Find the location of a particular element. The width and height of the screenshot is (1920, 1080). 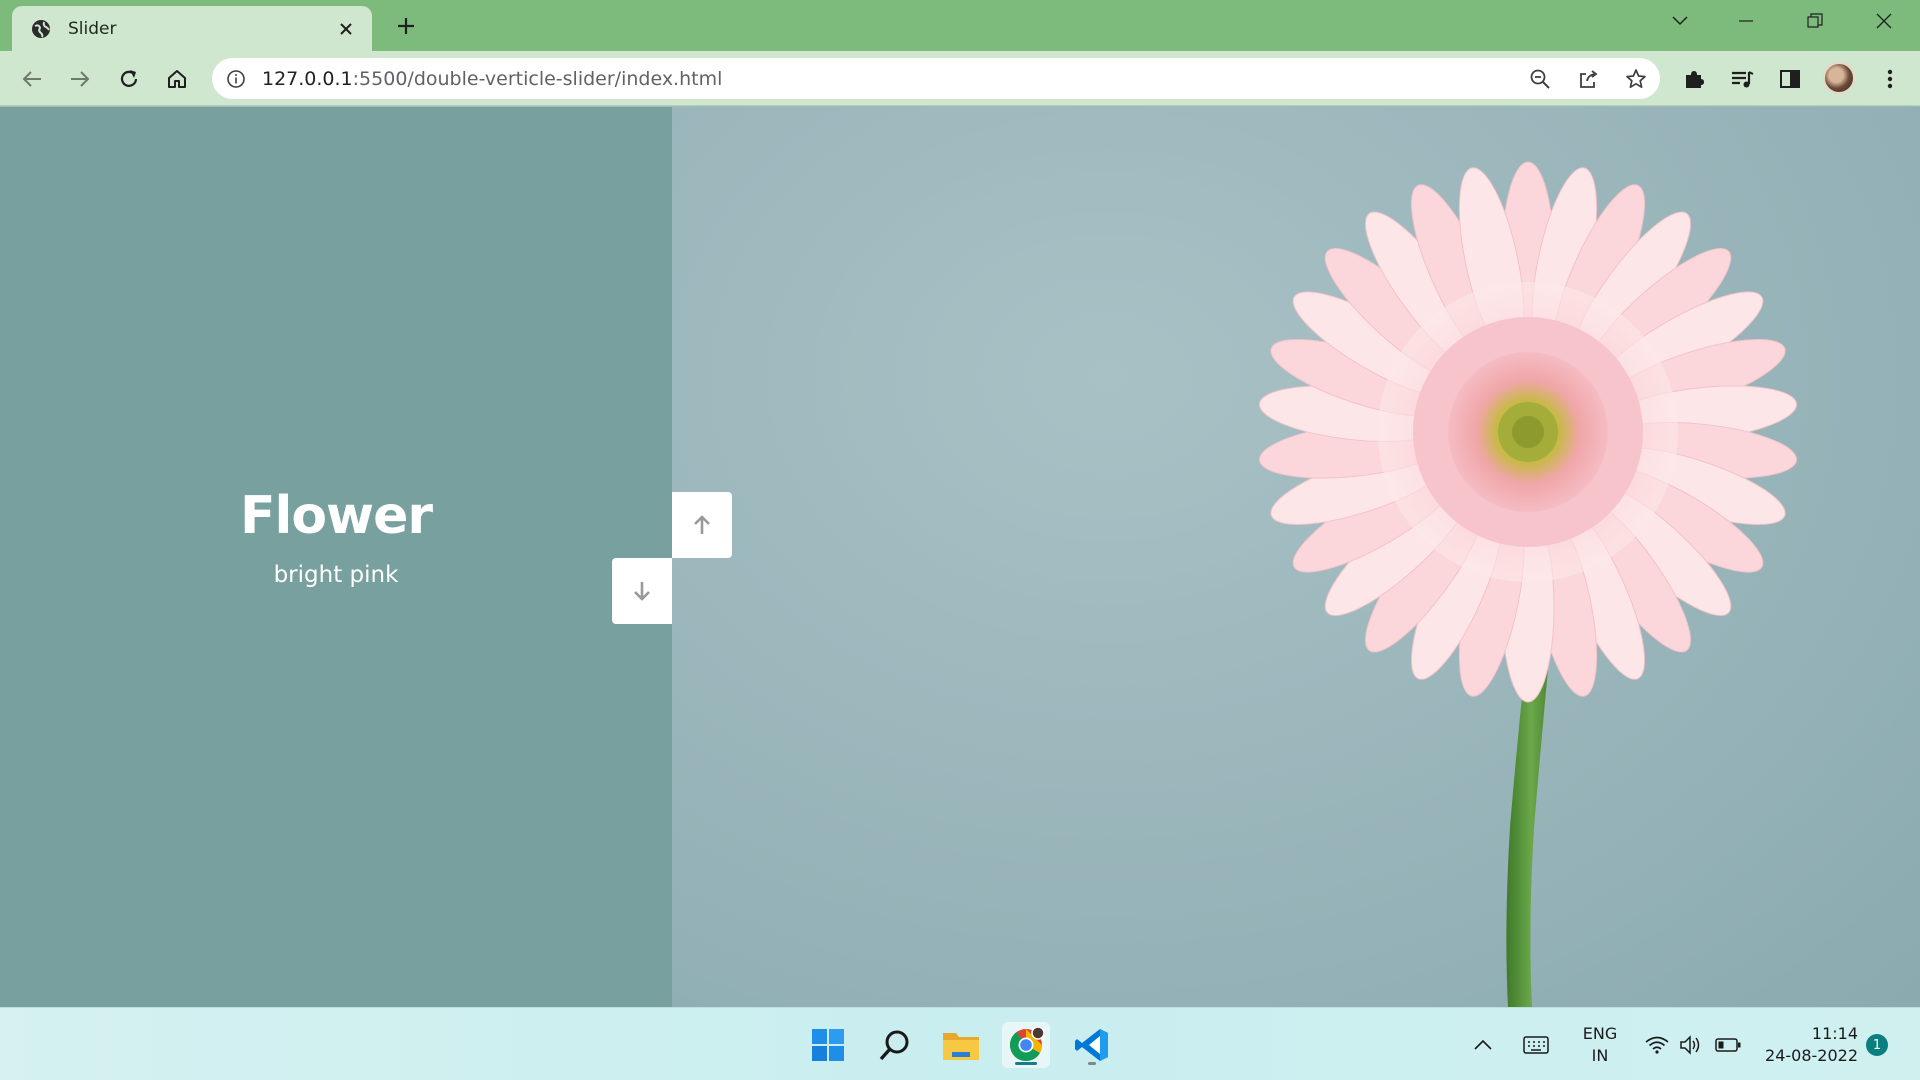

chrome-icon is located at coordinates (1026, 1045).